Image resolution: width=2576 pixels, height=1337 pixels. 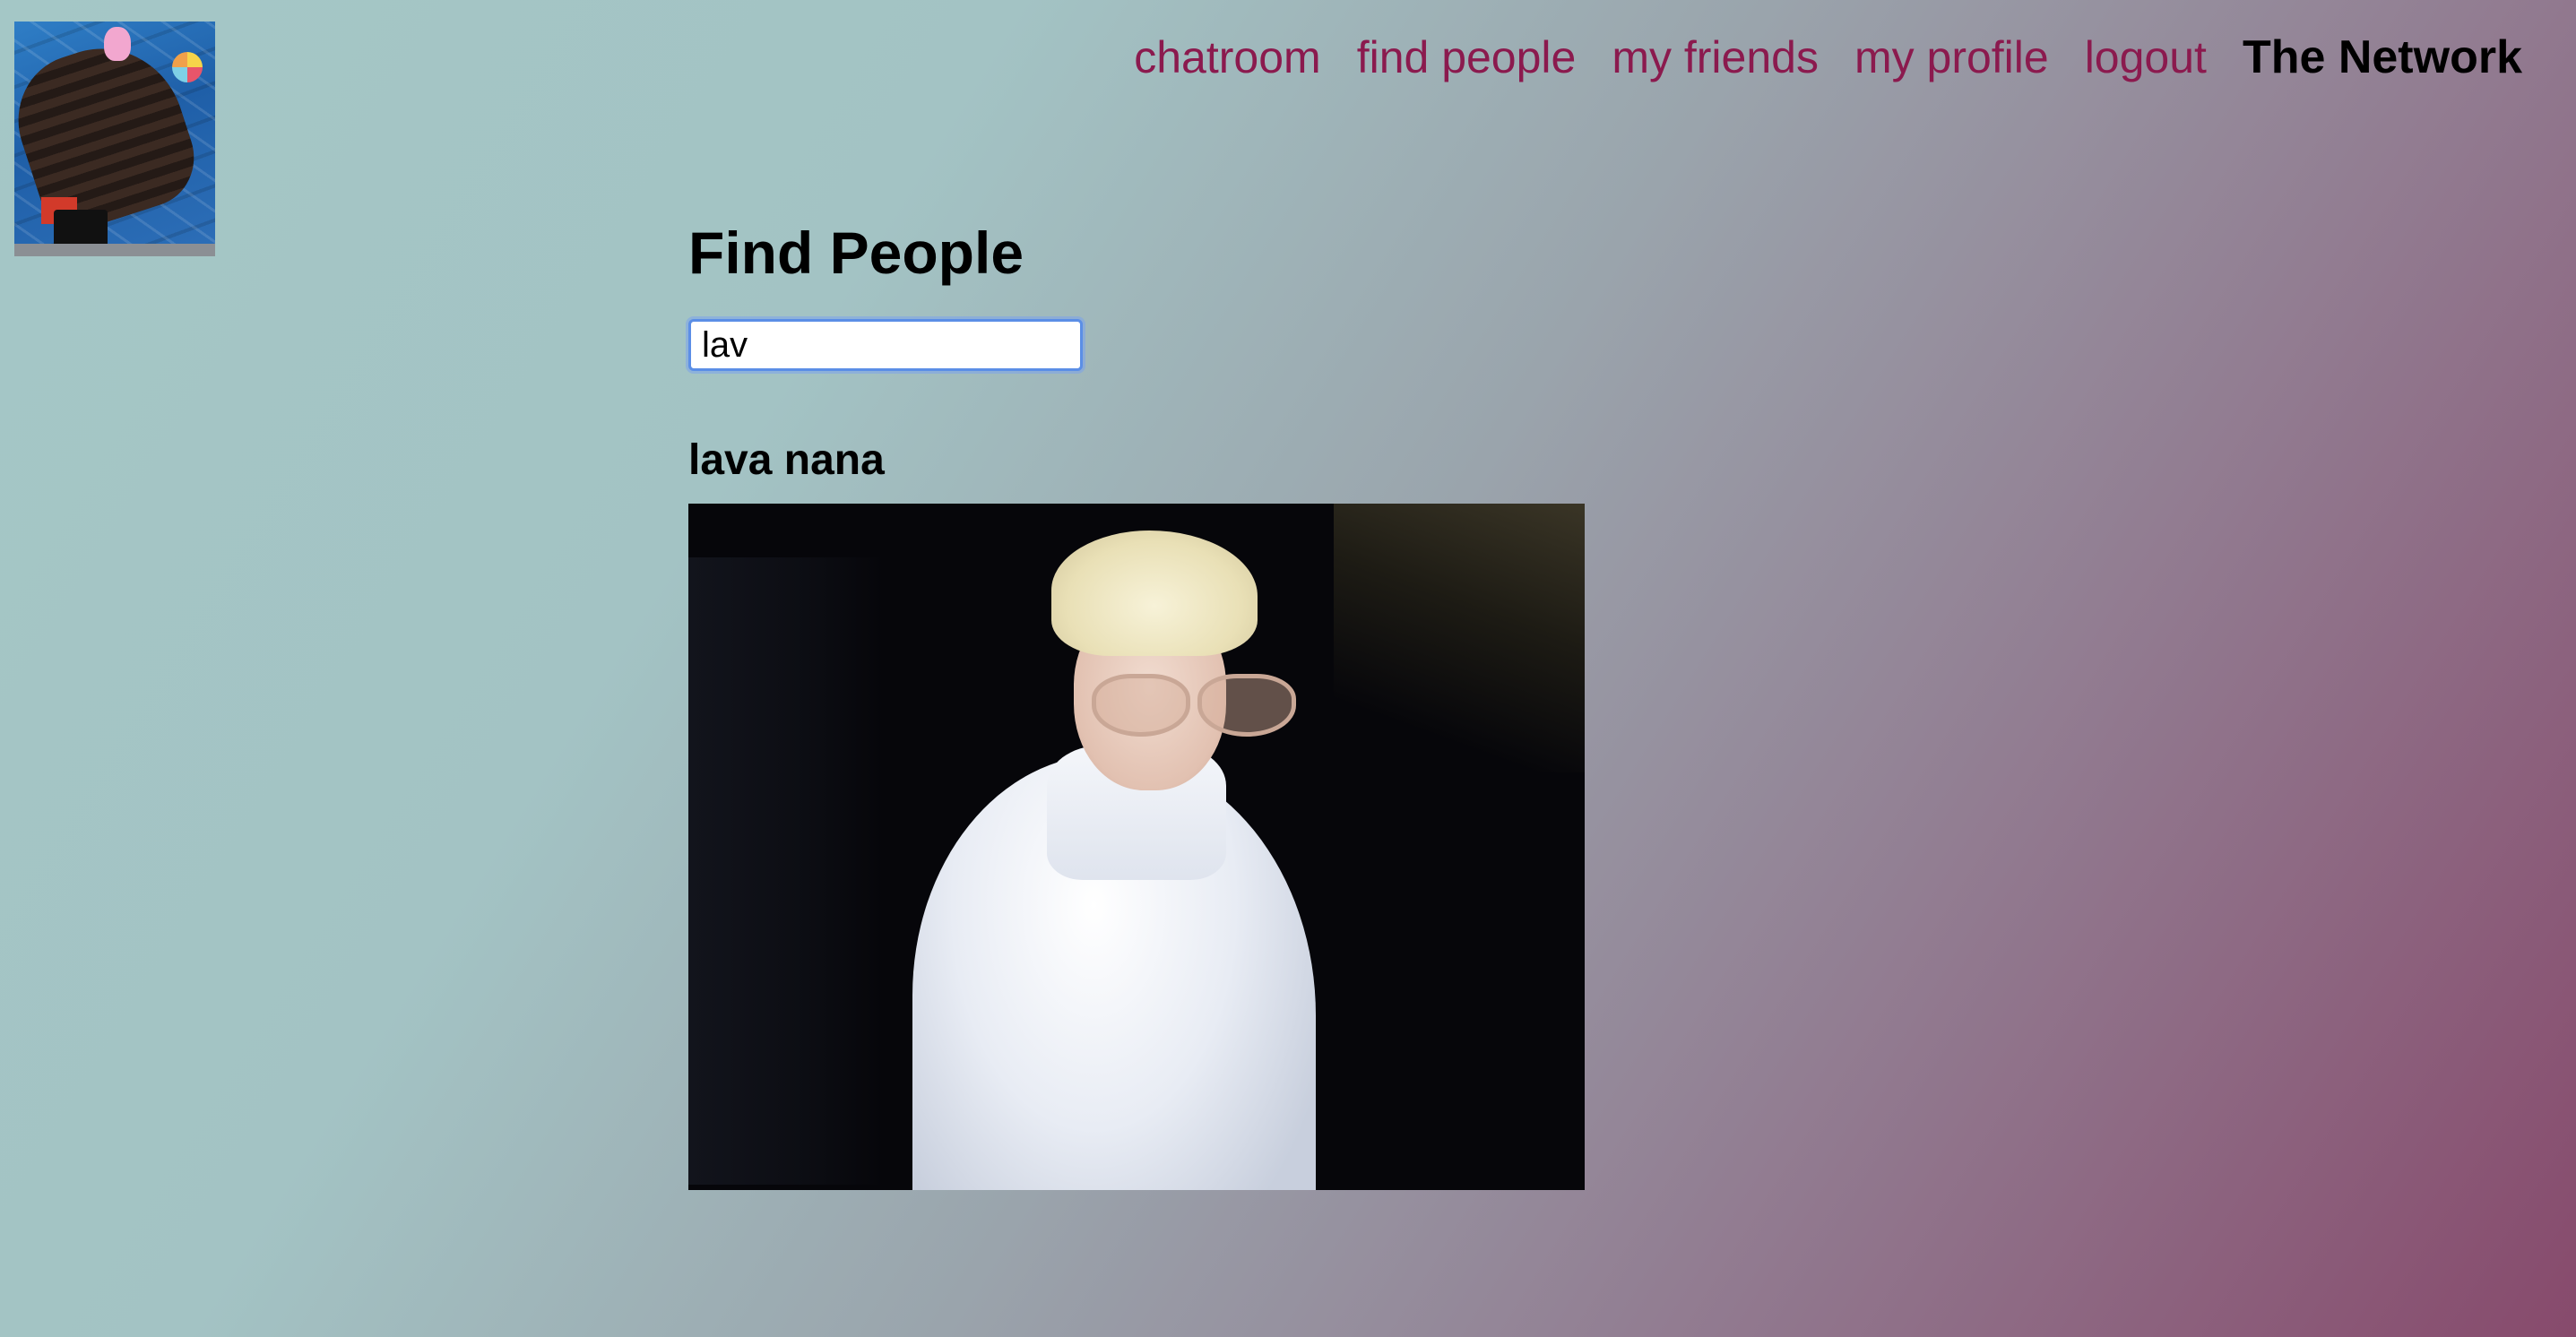 I want to click on nav-chatroom: chatroom, so click(x=1227, y=57).